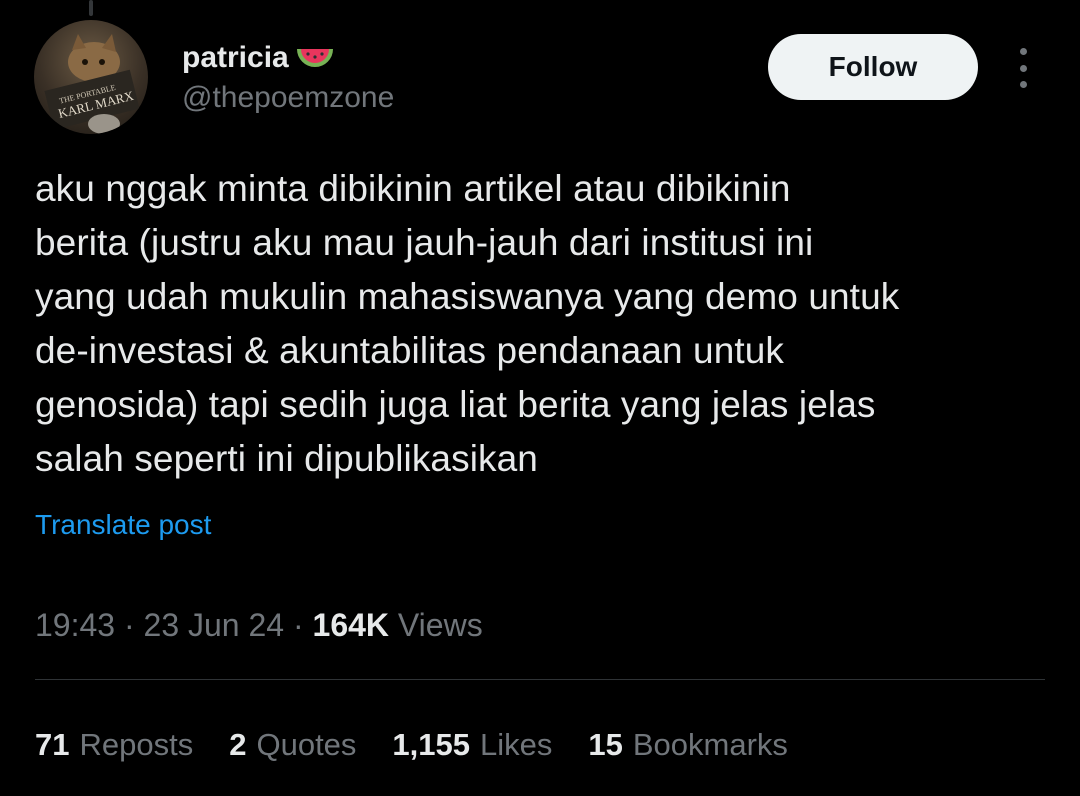  What do you see at coordinates (605, 744) in the screenshot?
I see `bookmarks-count: 15` at bounding box center [605, 744].